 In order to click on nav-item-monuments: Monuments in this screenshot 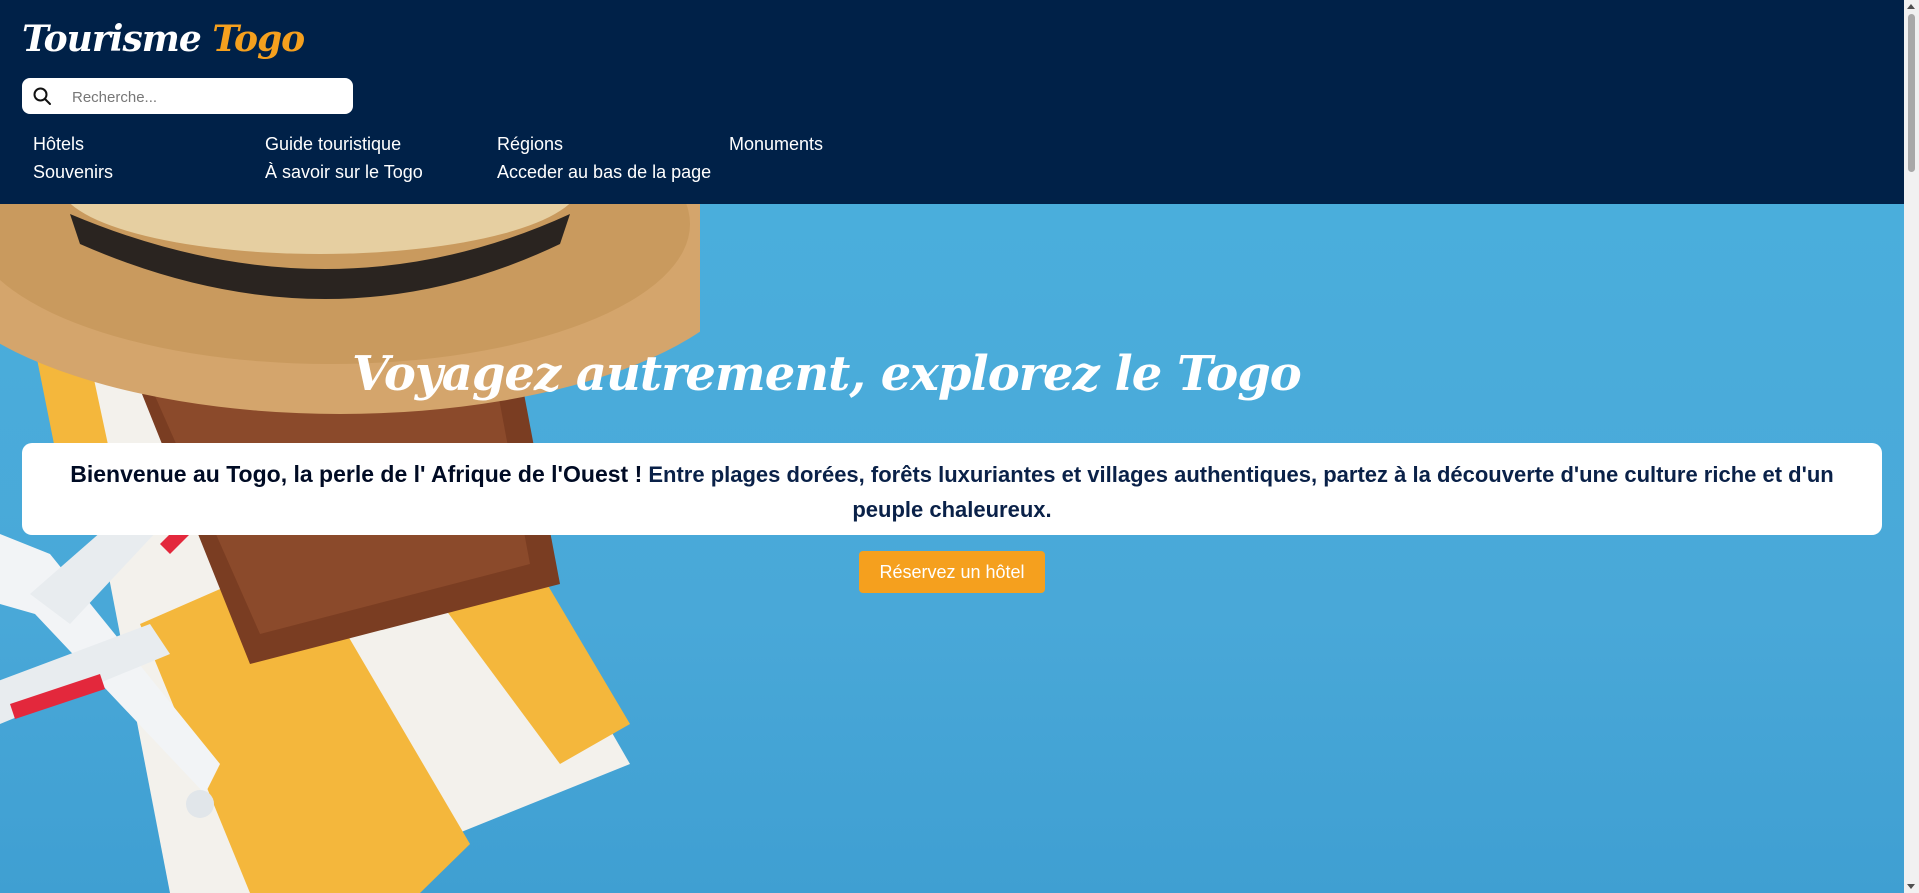, I will do `click(845, 144)`.